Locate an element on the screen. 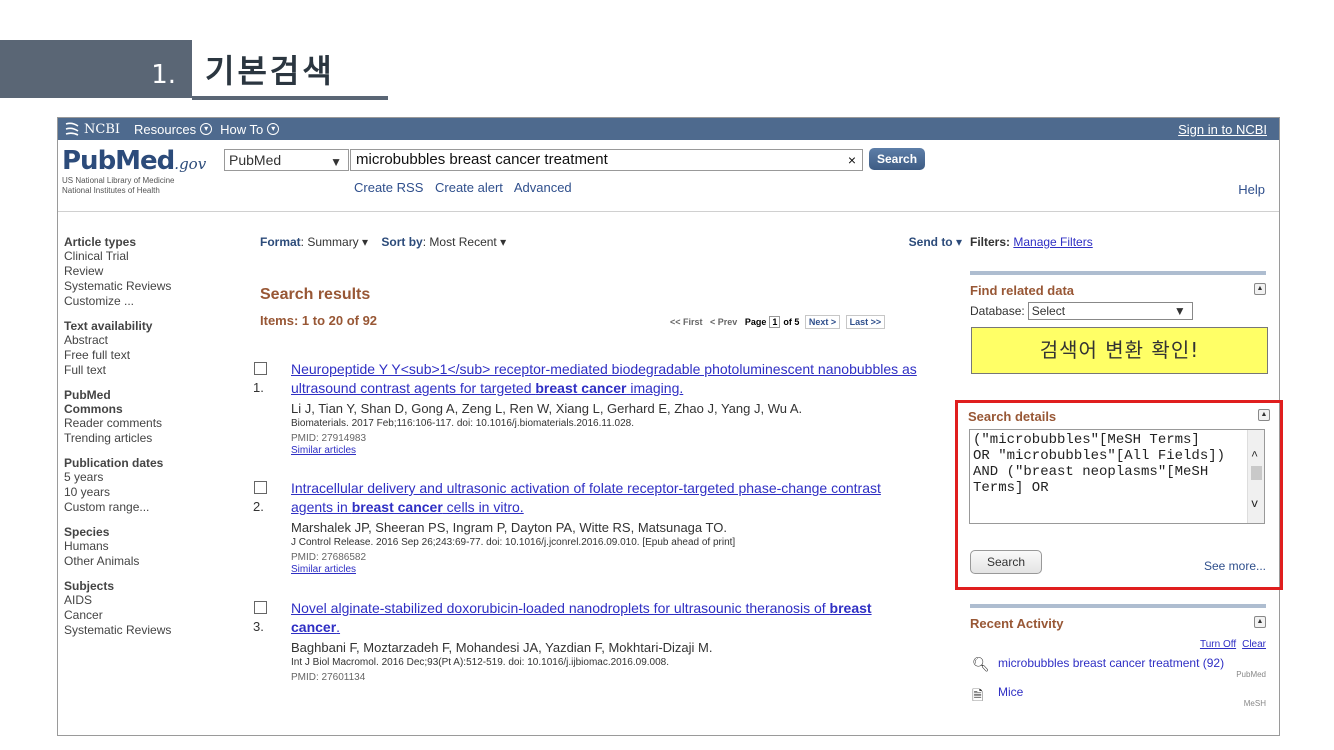  facet-item: Humans is located at coordinates (150, 546).